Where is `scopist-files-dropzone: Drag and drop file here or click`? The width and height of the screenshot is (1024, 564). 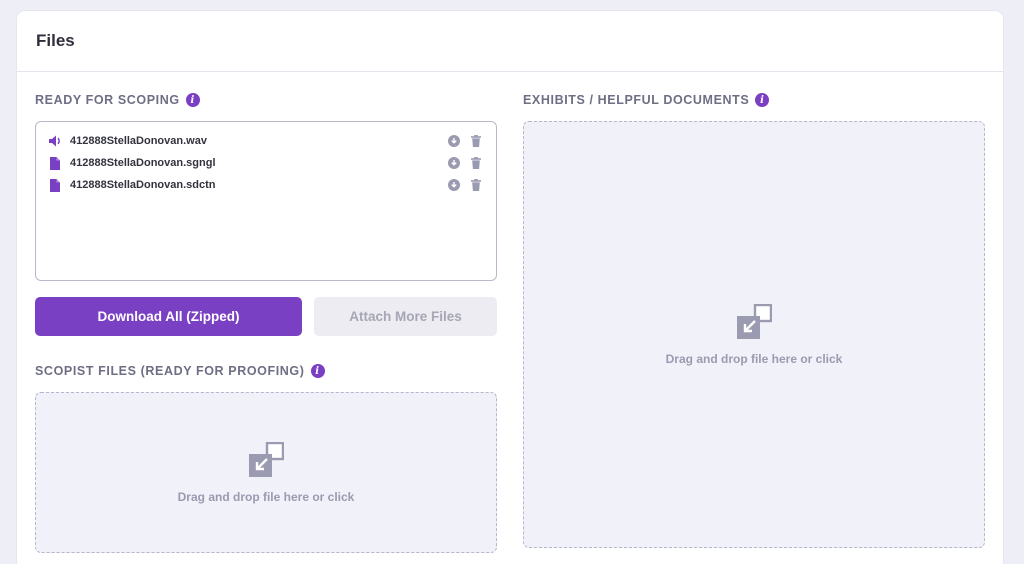
scopist-files-dropzone: Drag and drop file here or click is located at coordinates (266, 472).